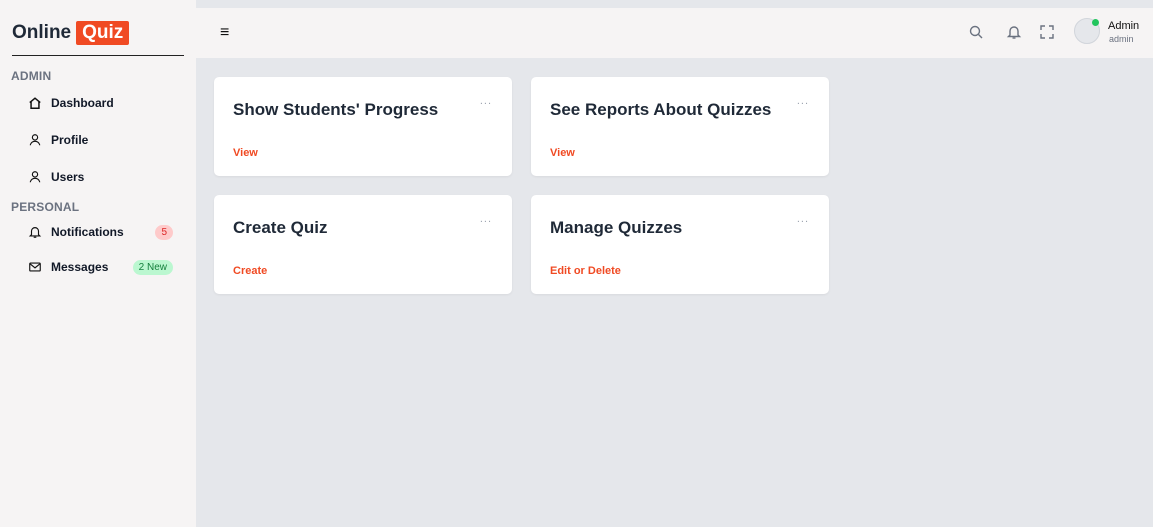 This screenshot has height=527, width=1153. I want to click on sidebar-item-label: Notifications, so click(87, 232).